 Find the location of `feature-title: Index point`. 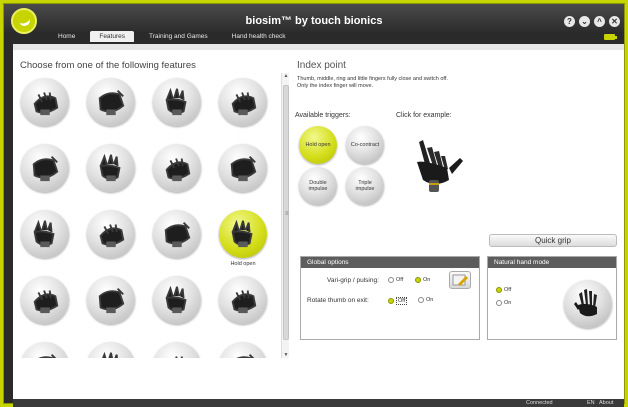

feature-title: Index point is located at coordinates (321, 65).